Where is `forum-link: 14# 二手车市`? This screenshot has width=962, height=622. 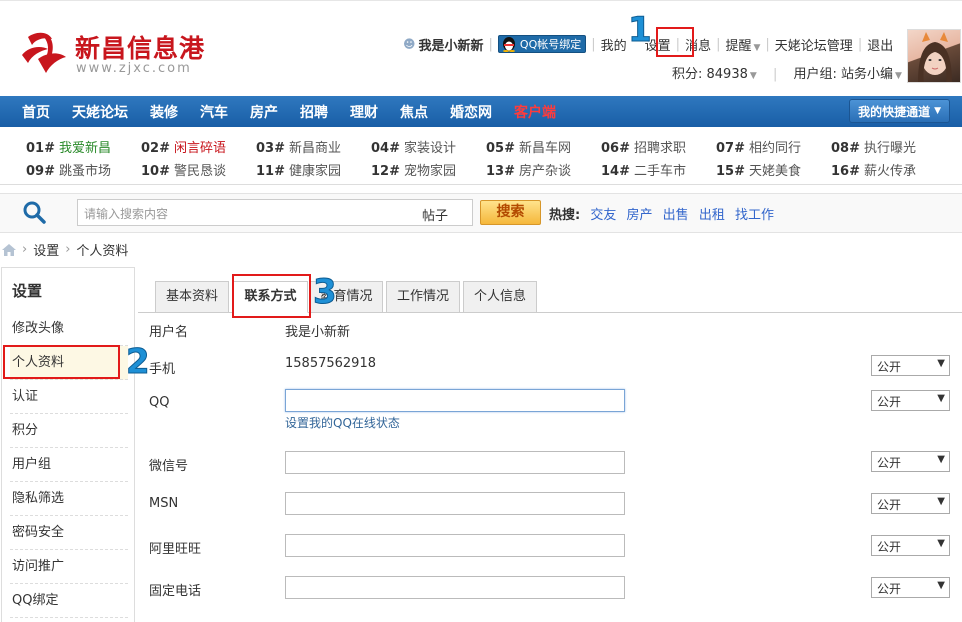
forum-link: 14# 二手车市 is located at coordinates (643, 169).